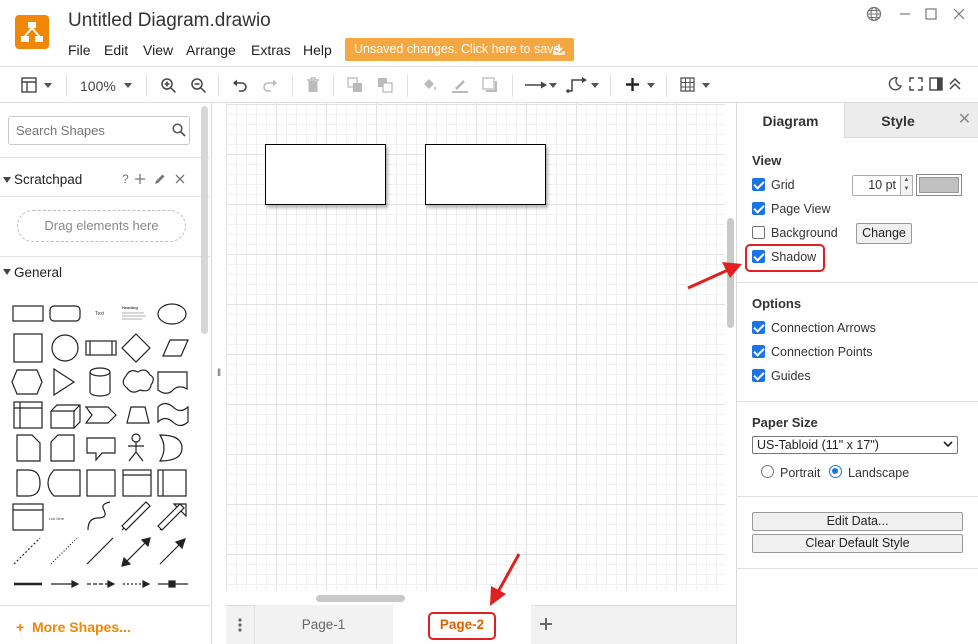  What do you see at coordinates (99, 130) in the screenshot?
I see `search-shapes-input` at bounding box center [99, 130].